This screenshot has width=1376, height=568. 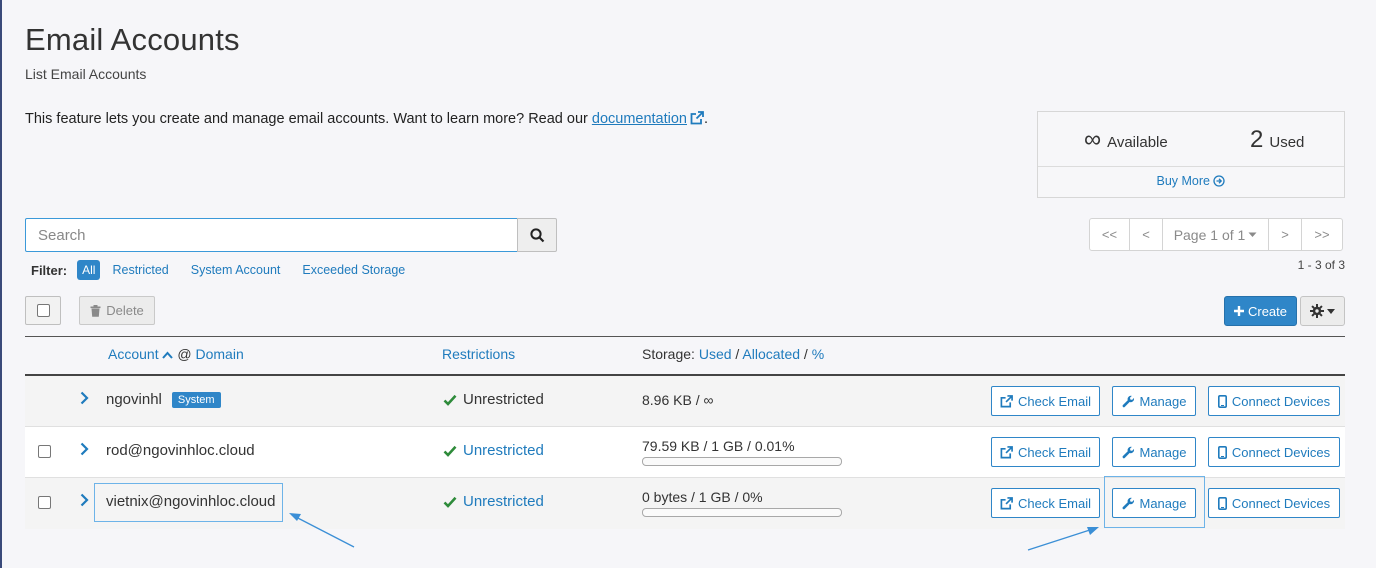 What do you see at coordinates (694, 532) in the screenshot?
I see `annotation-arrows` at bounding box center [694, 532].